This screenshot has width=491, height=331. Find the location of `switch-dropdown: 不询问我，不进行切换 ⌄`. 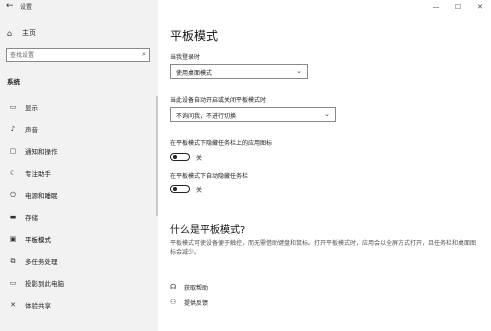

switch-dropdown: 不询问我，不进行切换 ⌄ is located at coordinates (253, 114).